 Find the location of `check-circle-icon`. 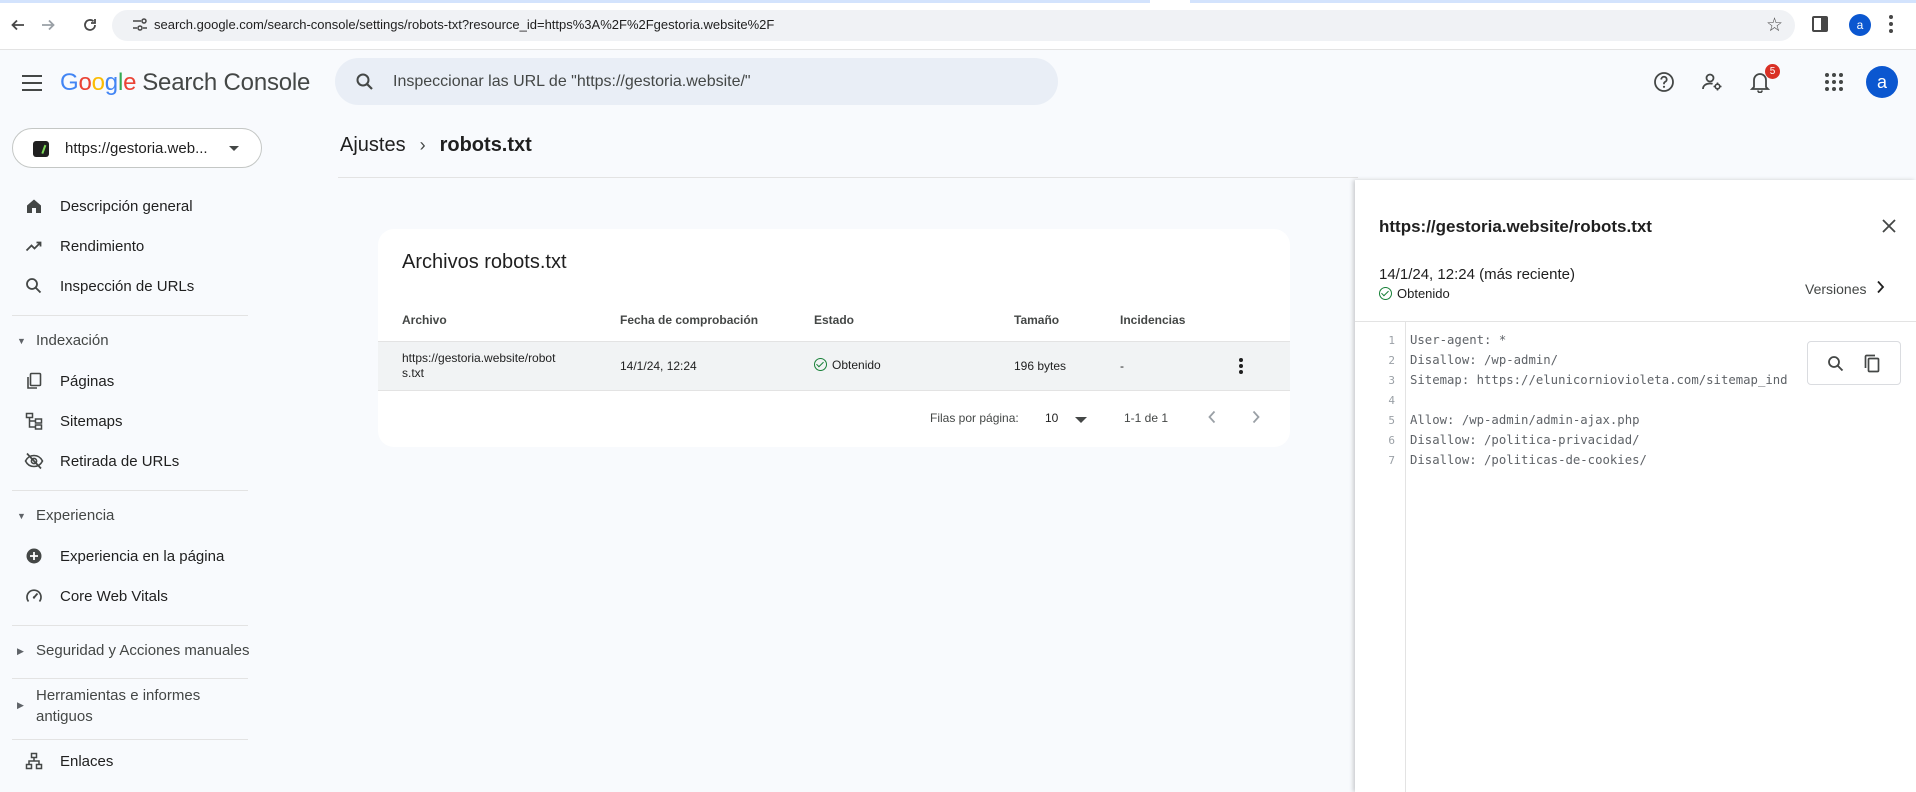

check-circle-icon is located at coordinates (820, 364).